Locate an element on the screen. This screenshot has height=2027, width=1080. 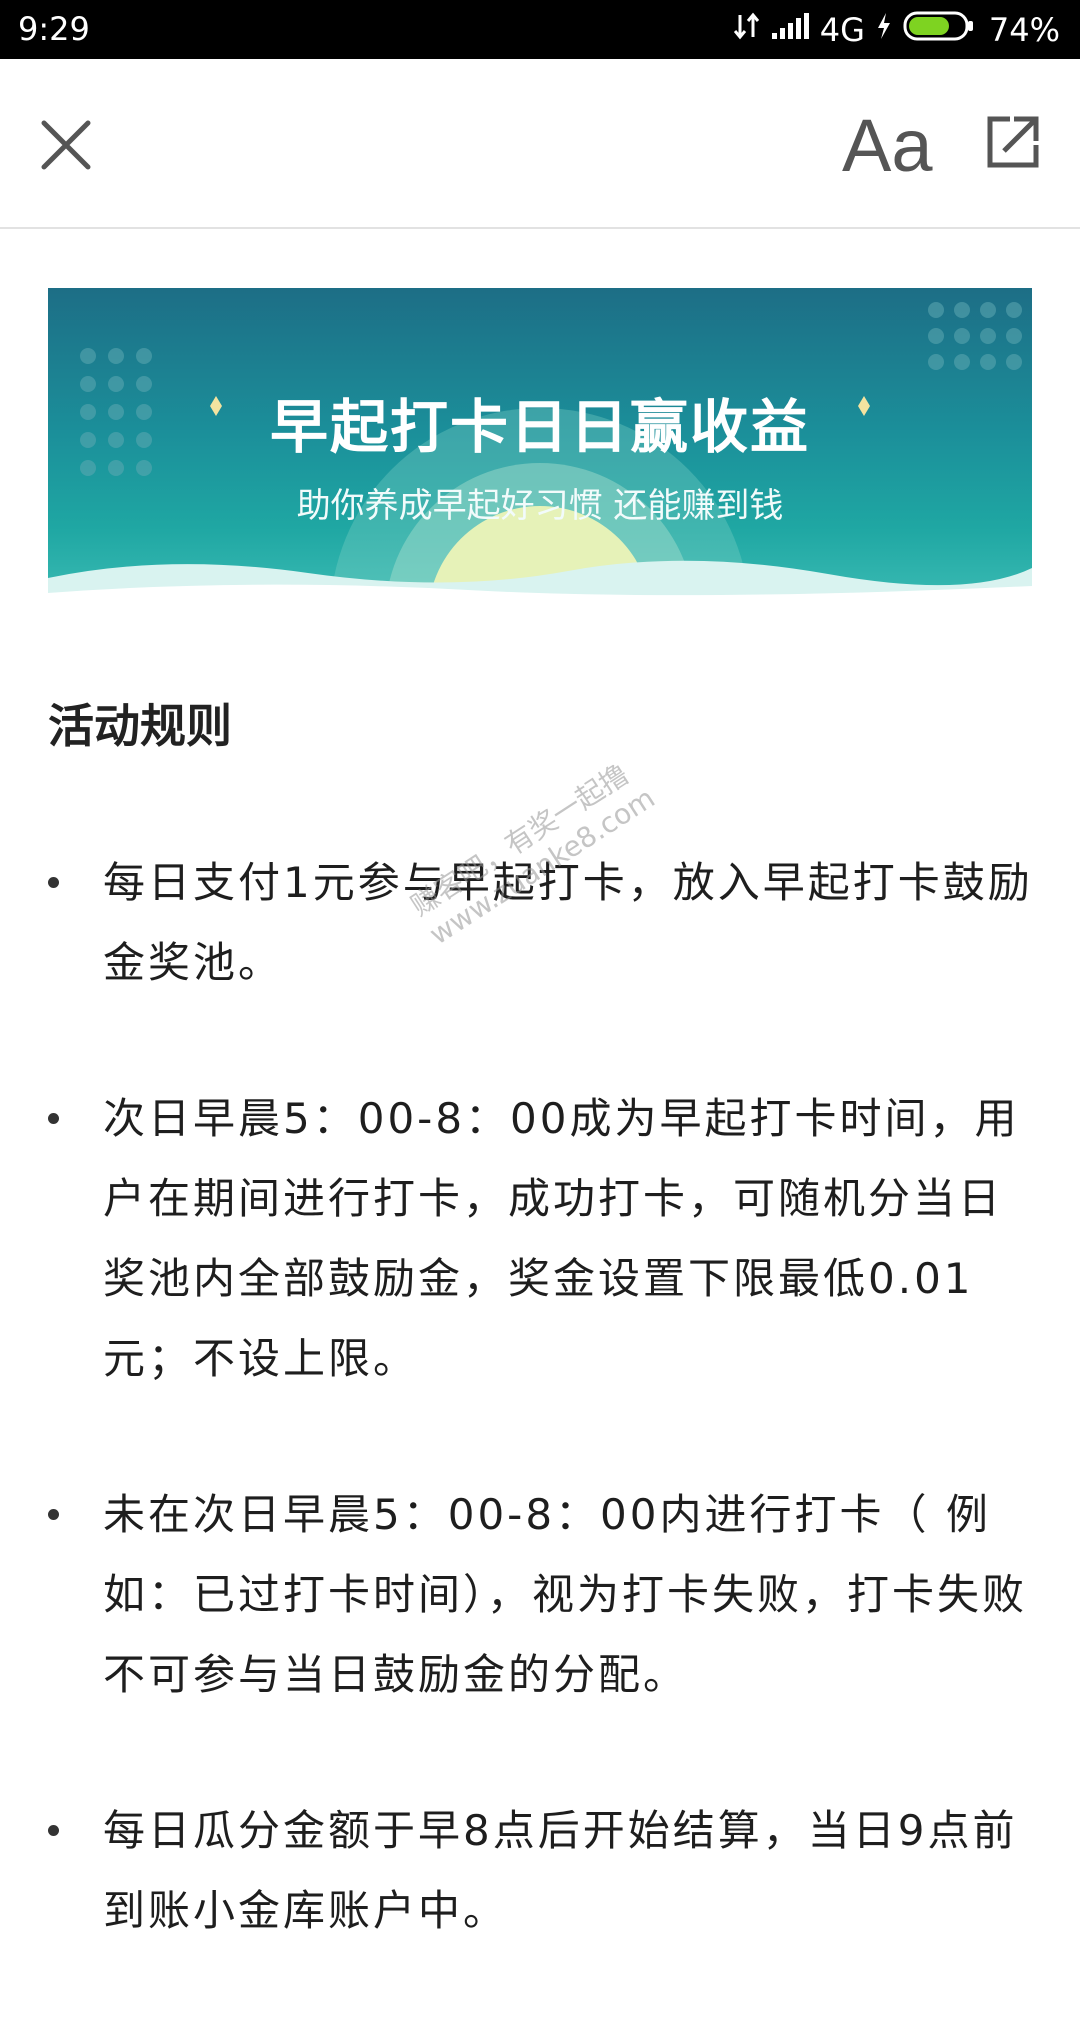
font-size-button: Aa is located at coordinates (901, 145).